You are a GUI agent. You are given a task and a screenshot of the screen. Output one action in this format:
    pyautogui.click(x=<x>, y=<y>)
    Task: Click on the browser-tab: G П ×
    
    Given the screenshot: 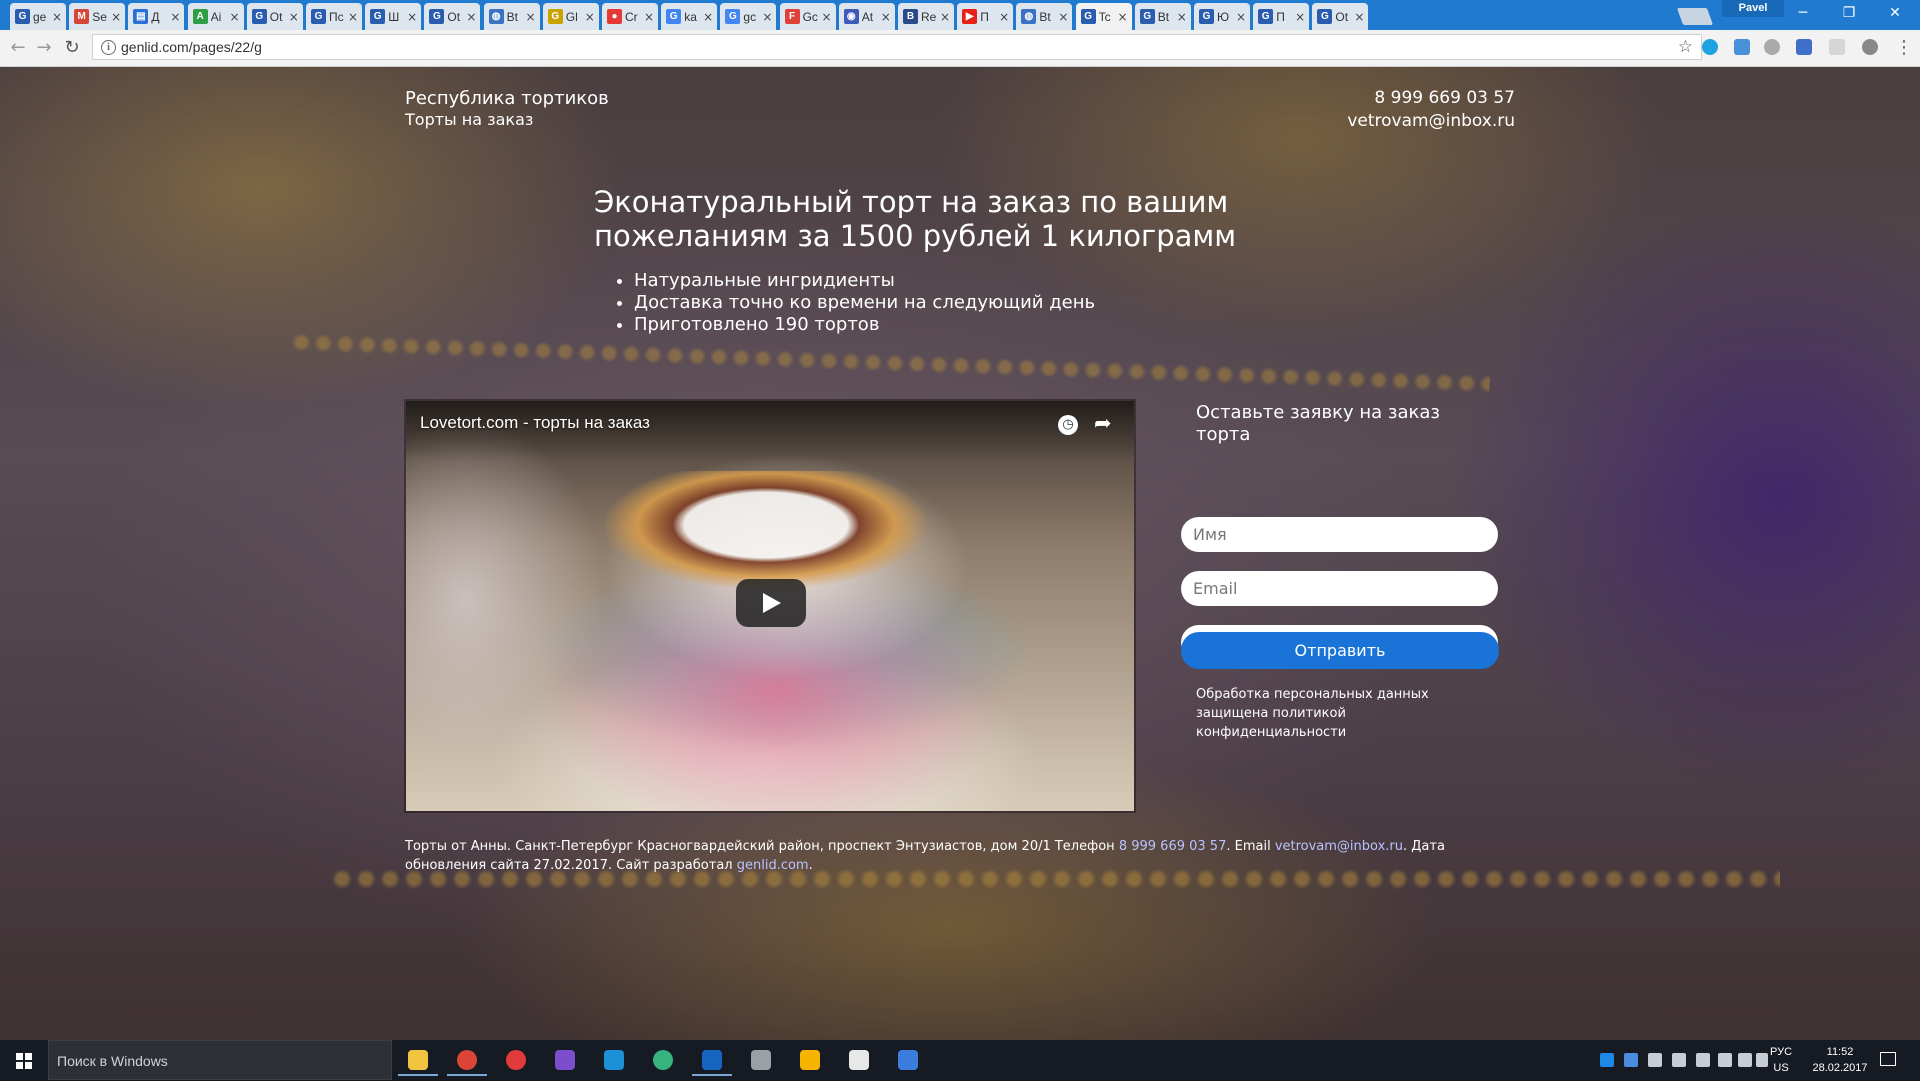 What is the action you would take?
    pyautogui.click(x=1281, y=16)
    